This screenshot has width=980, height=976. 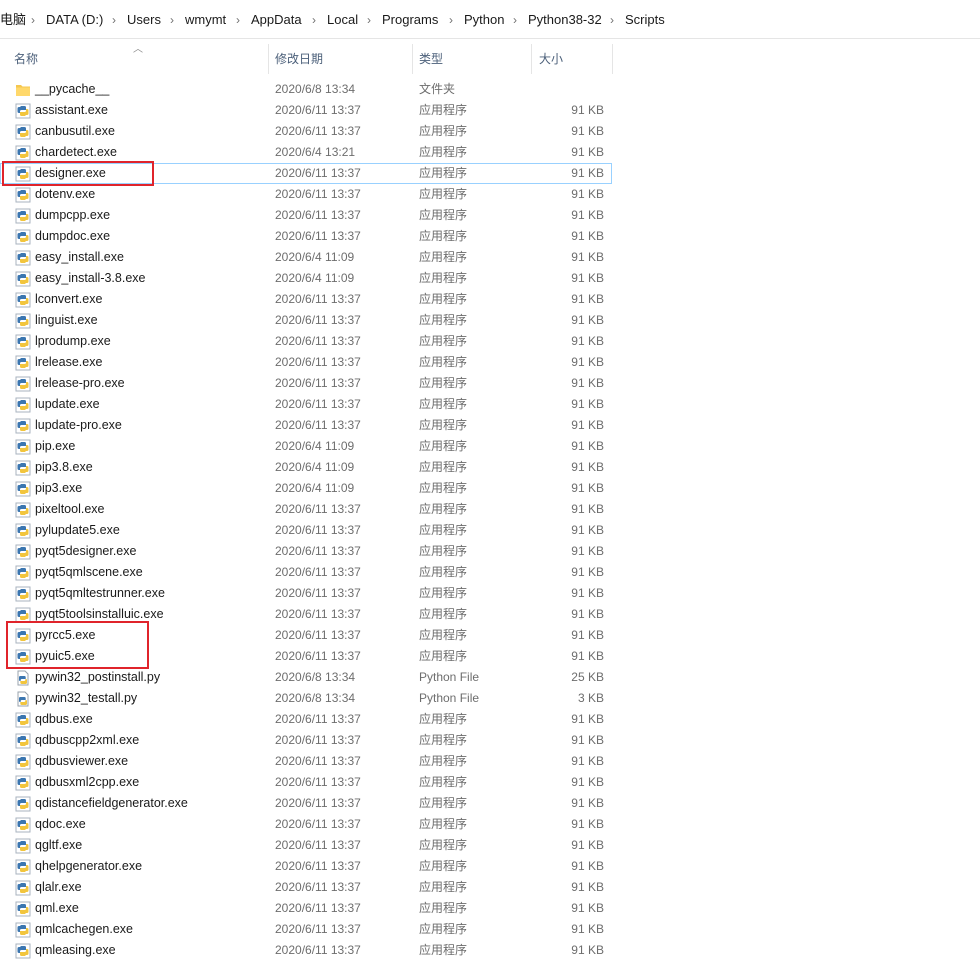 What do you see at coordinates (306, 845) in the screenshot?
I see `file-row: qgltf.exe 2020/6/11 13:37 应用程序 91 KB` at bounding box center [306, 845].